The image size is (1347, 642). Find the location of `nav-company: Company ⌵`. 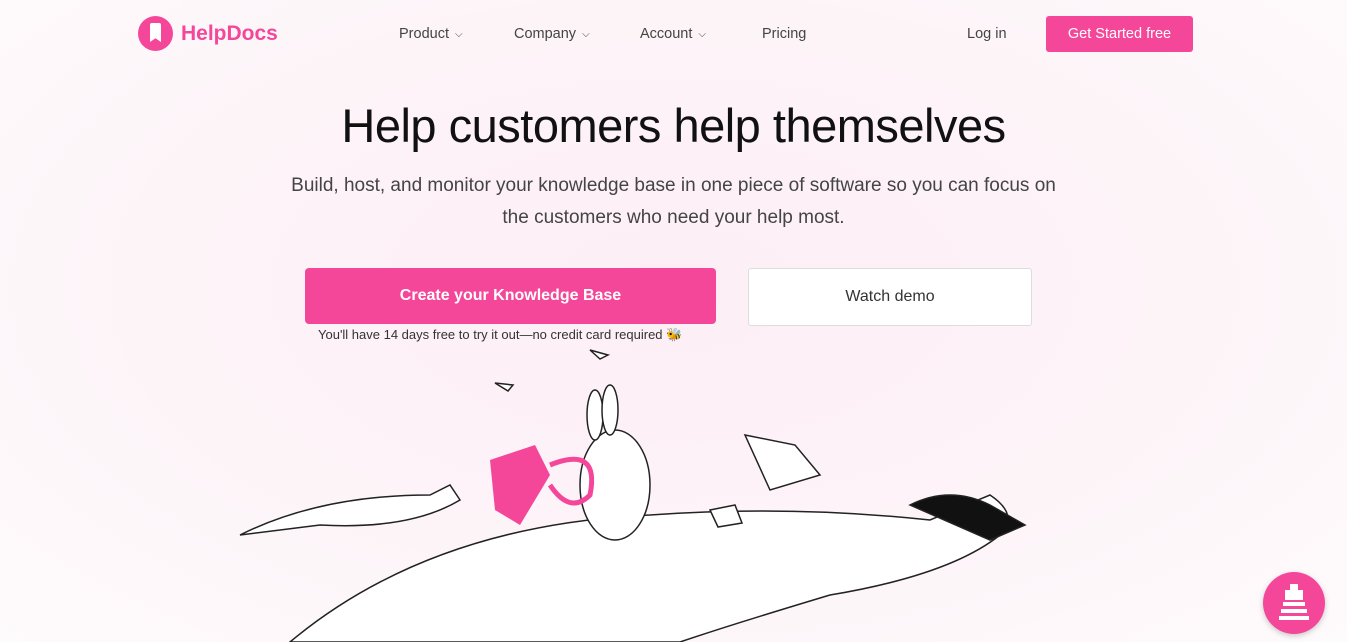

nav-company: Company ⌵ is located at coordinates (552, 34).